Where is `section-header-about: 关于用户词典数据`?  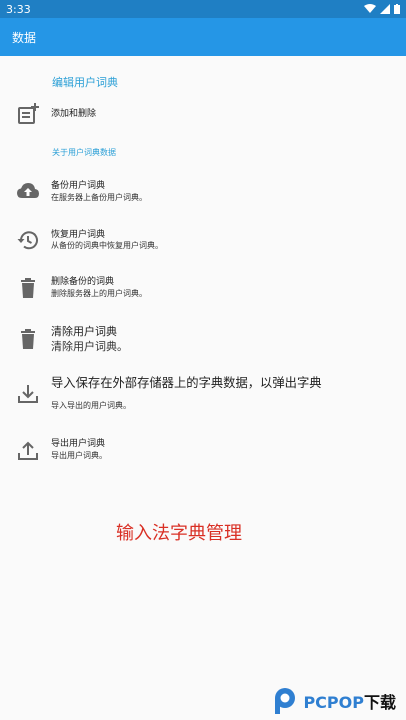
section-header-about: 关于用户词典数据 is located at coordinates (84, 152).